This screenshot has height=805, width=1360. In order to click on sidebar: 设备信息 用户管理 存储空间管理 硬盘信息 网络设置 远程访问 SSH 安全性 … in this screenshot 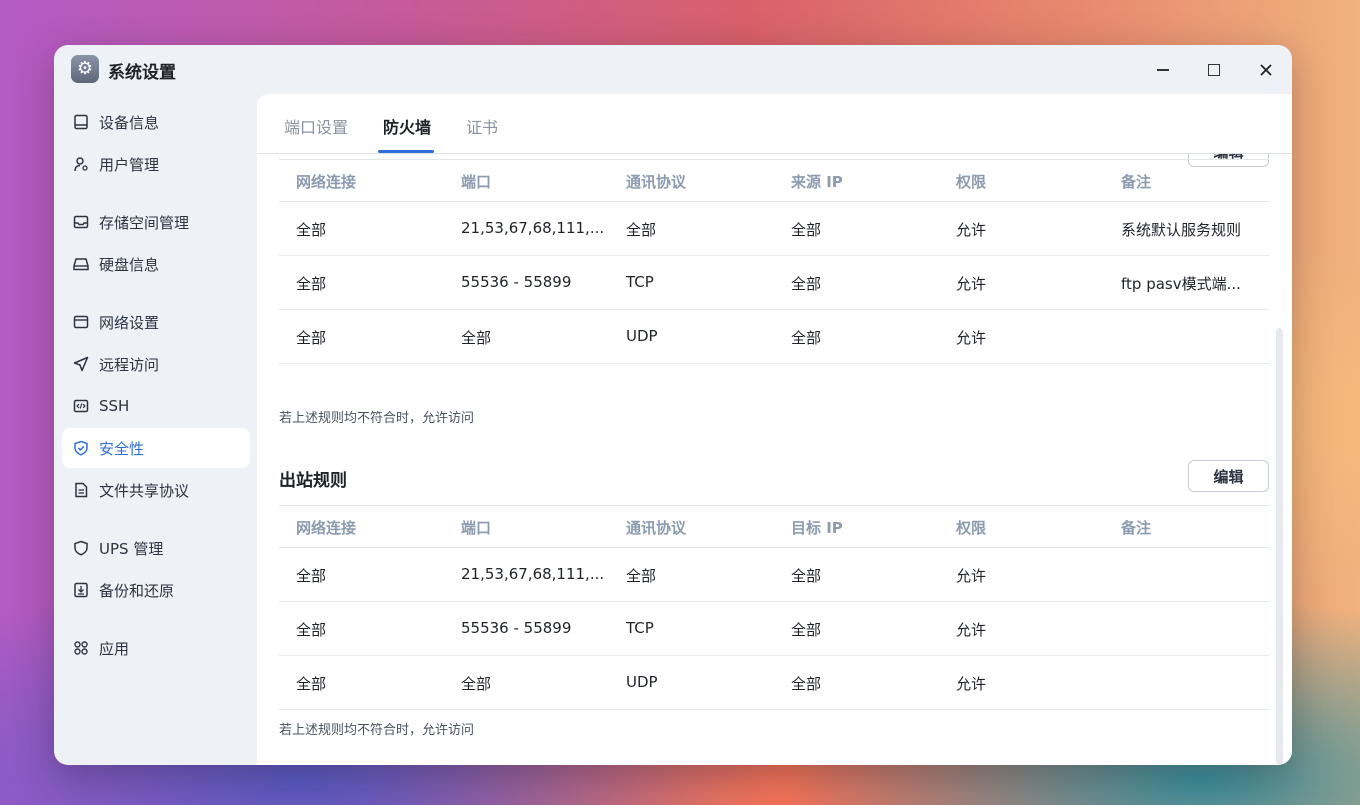, I will do `click(156, 382)`.